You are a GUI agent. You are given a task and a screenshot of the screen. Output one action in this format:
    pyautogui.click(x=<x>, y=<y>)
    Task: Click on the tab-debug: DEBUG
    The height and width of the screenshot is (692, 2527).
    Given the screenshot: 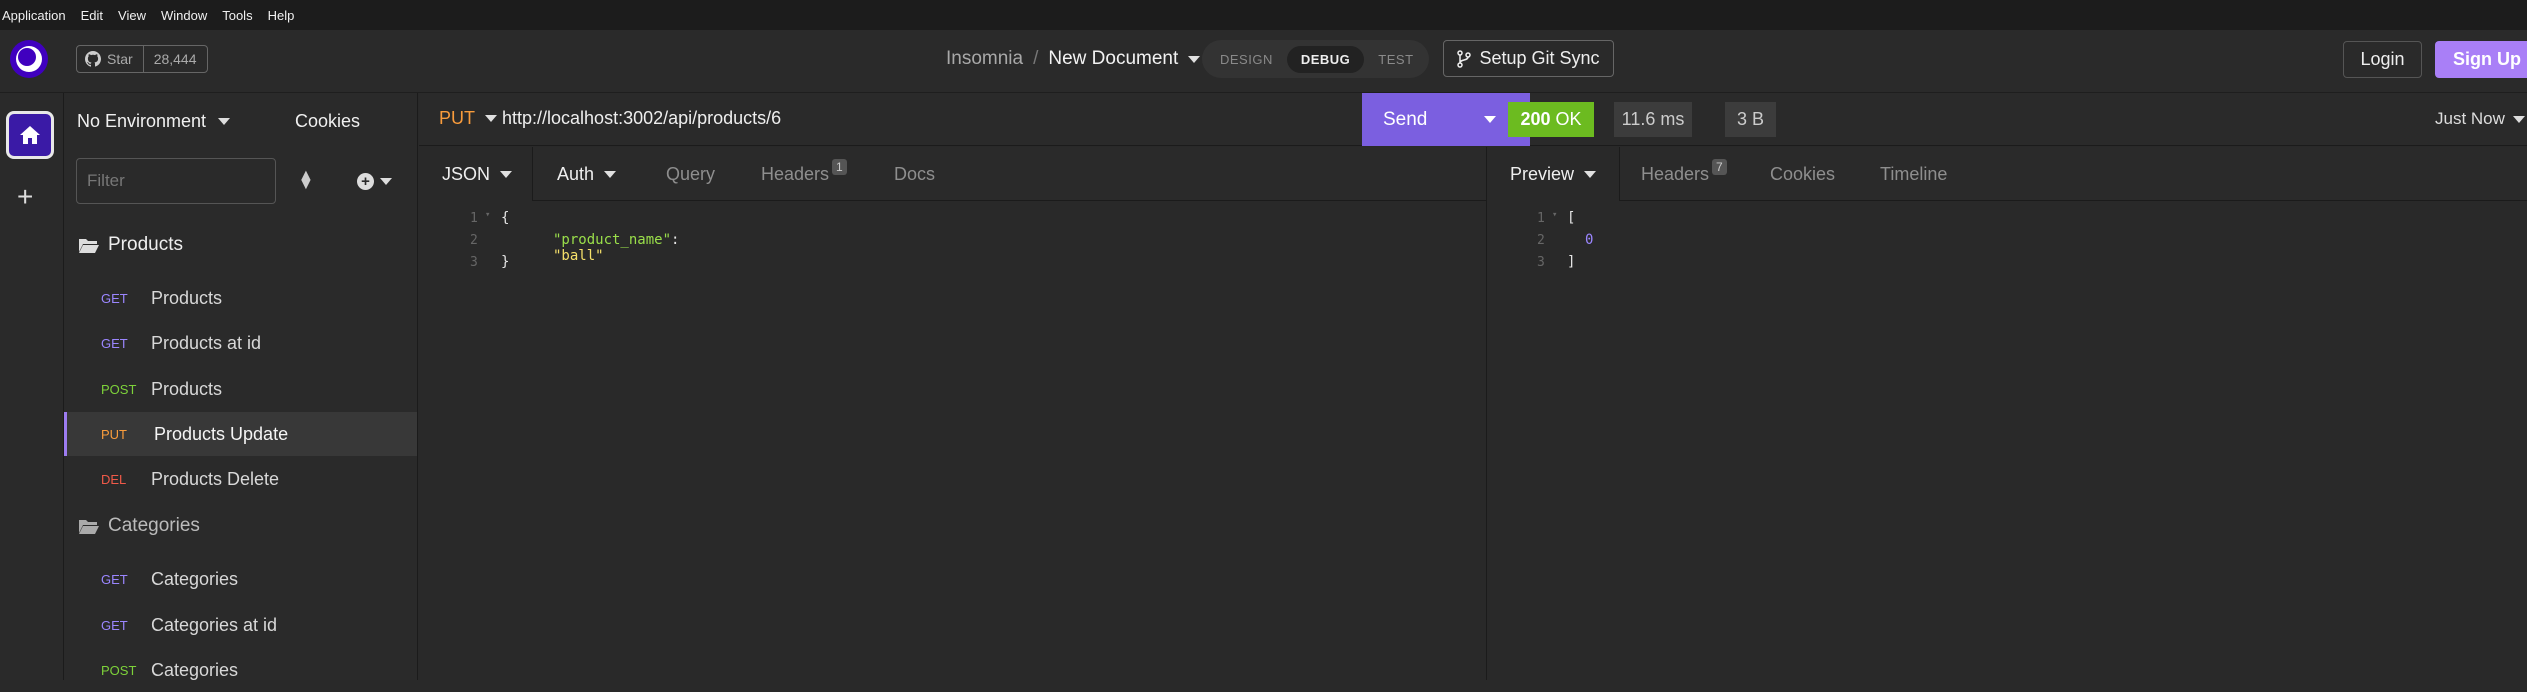 What is the action you would take?
    pyautogui.click(x=1325, y=59)
    